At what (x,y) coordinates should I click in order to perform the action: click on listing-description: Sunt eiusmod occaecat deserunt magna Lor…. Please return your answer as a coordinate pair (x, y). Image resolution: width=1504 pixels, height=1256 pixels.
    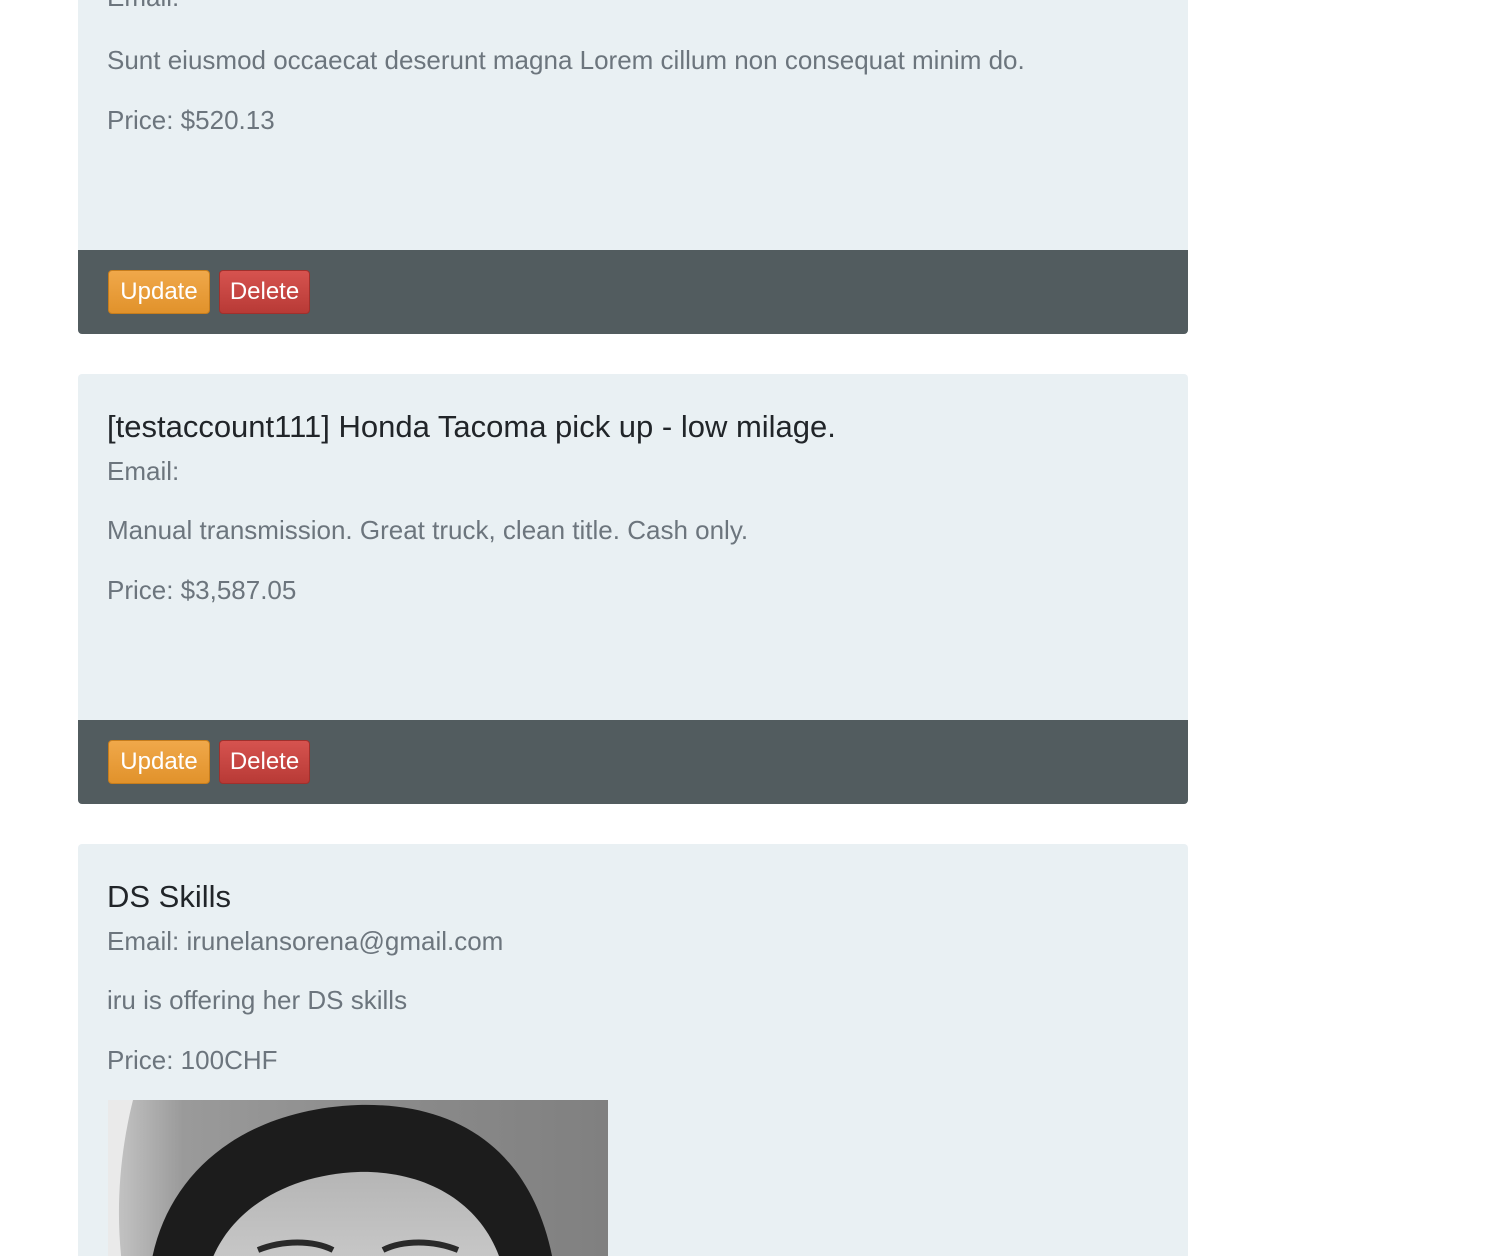
    Looking at the image, I should click on (566, 60).